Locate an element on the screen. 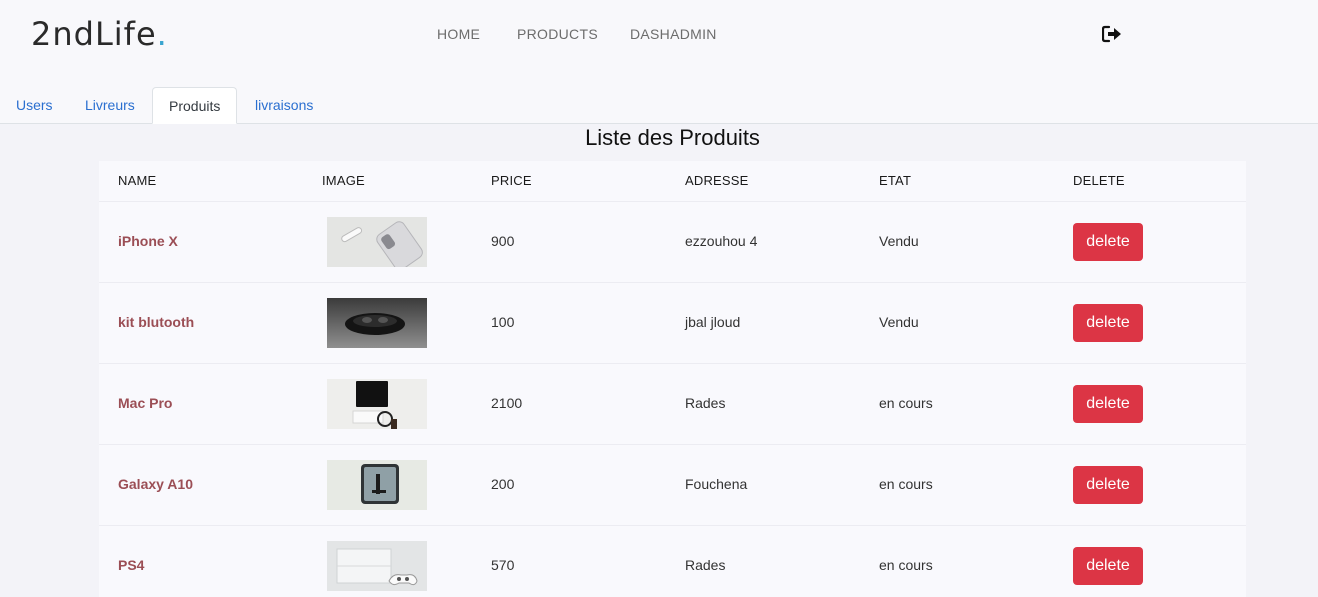 This screenshot has height=597, width=1318. product-adresse: jbal jloud is located at coordinates (713, 322).